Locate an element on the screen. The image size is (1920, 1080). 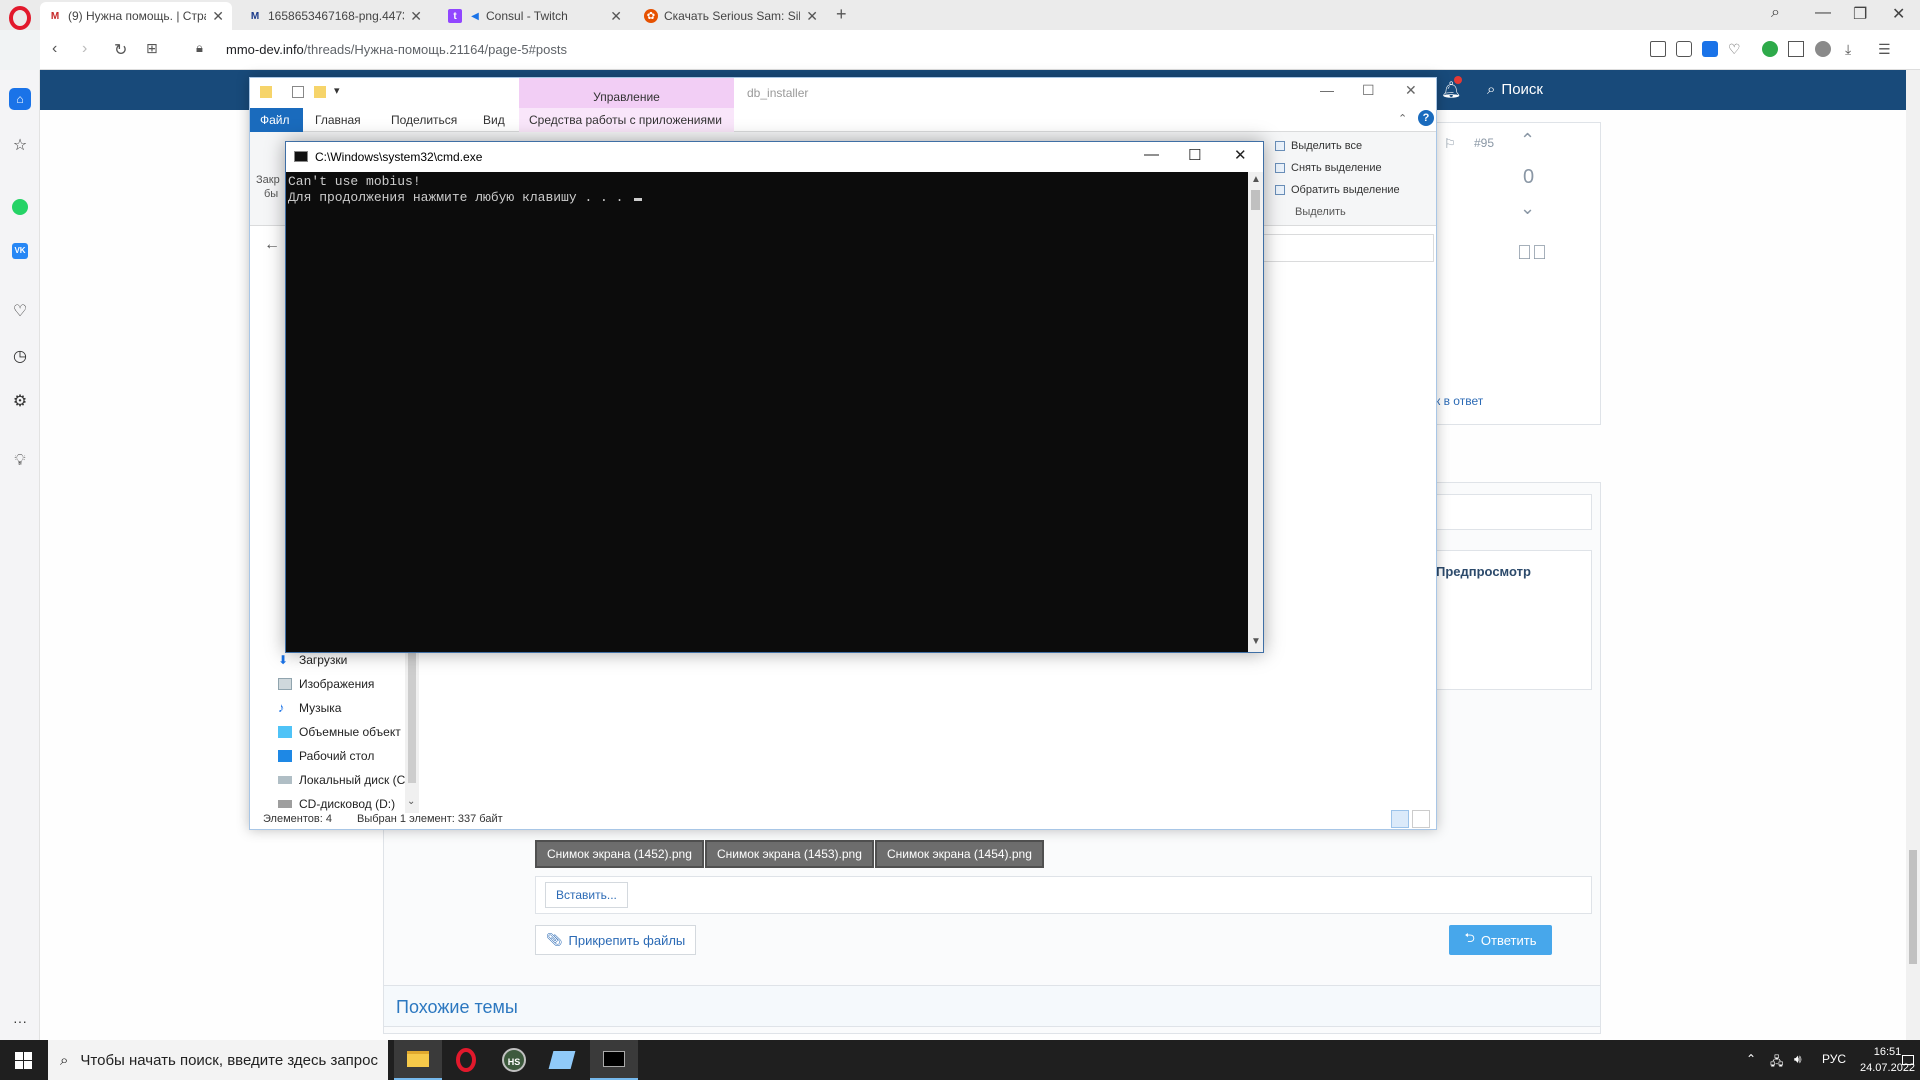
cmd-scrollbar: ▲ ▼ is located at coordinates (1255, 412).